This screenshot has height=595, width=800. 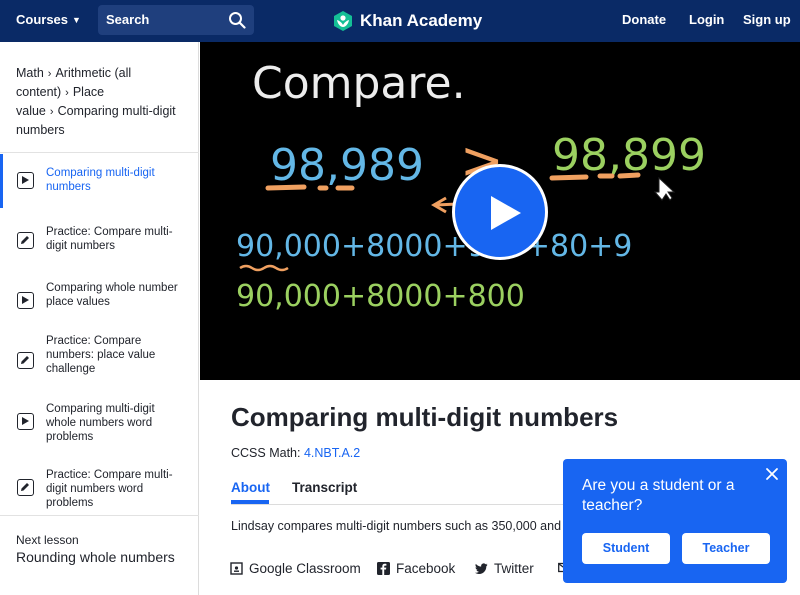 What do you see at coordinates (644, 19) in the screenshot?
I see `donate-link: Donate` at bounding box center [644, 19].